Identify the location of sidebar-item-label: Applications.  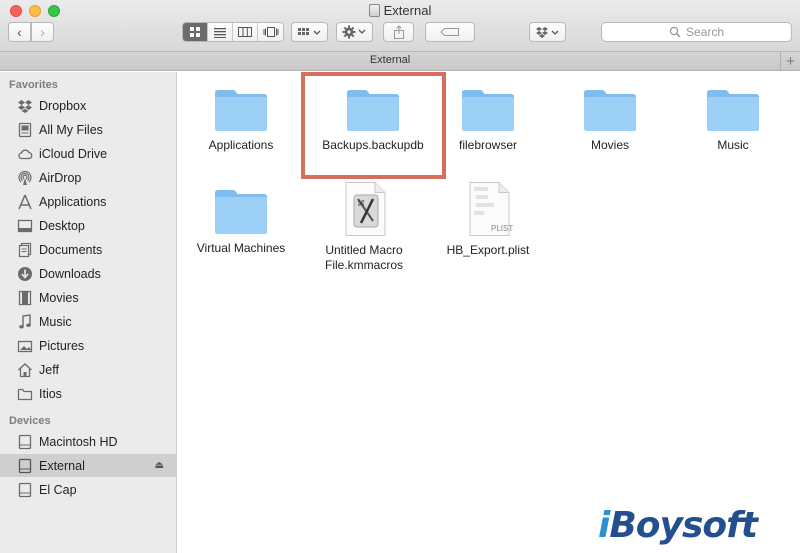
(73, 201).